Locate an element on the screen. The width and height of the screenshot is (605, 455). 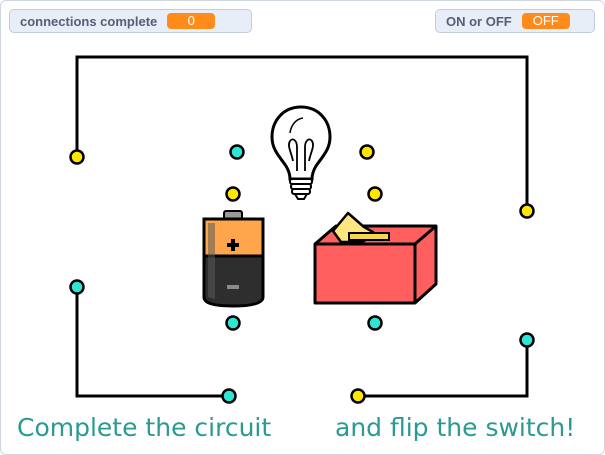
terminal-battery-bottom is located at coordinates (233, 323).